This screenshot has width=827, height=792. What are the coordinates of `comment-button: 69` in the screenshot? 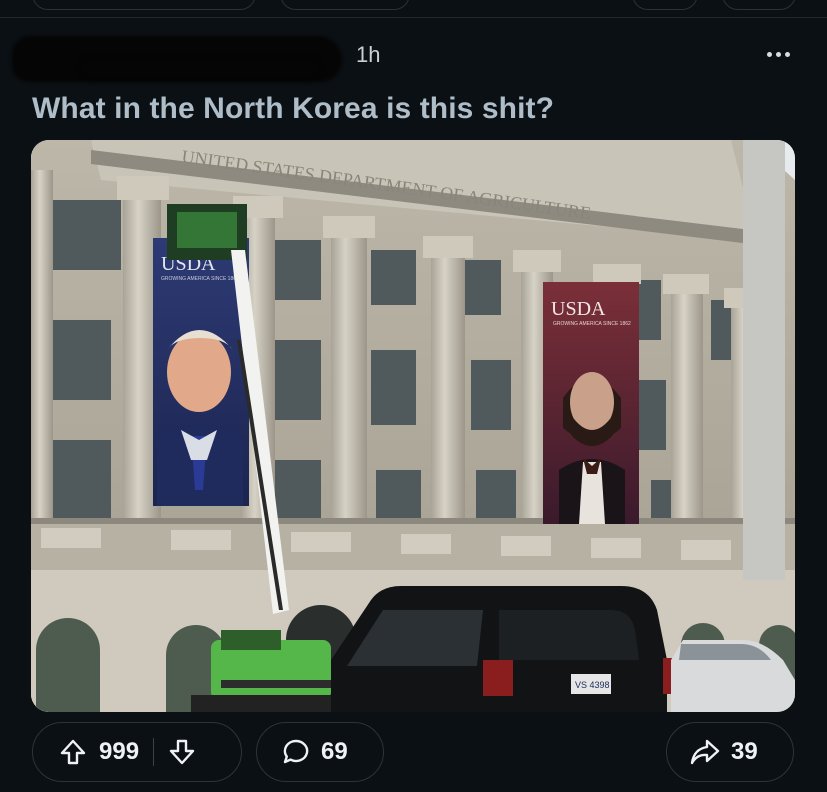 It's located at (320, 752).